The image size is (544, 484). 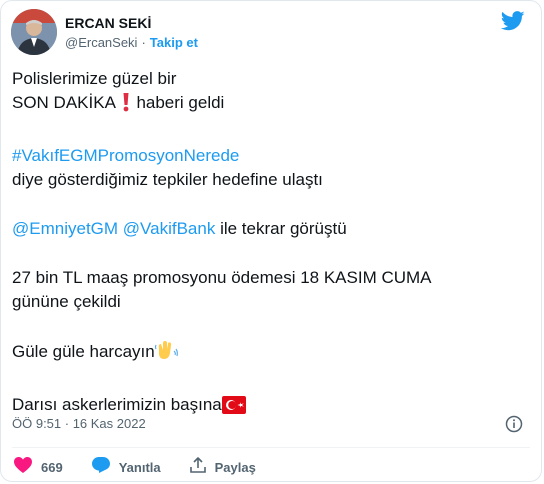 What do you see at coordinates (117, 404) in the screenshot?
I see `tweet-line: Darısı askerlerimizin başına` at bounding box center [117, 404].